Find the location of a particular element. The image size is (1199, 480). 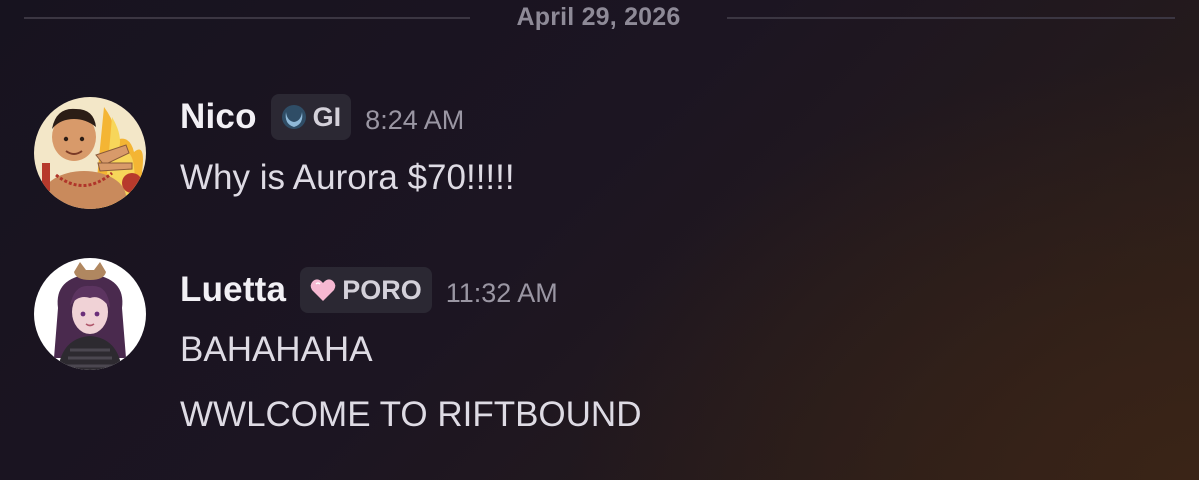

username: Luetta is located at coordinates (233, 290).